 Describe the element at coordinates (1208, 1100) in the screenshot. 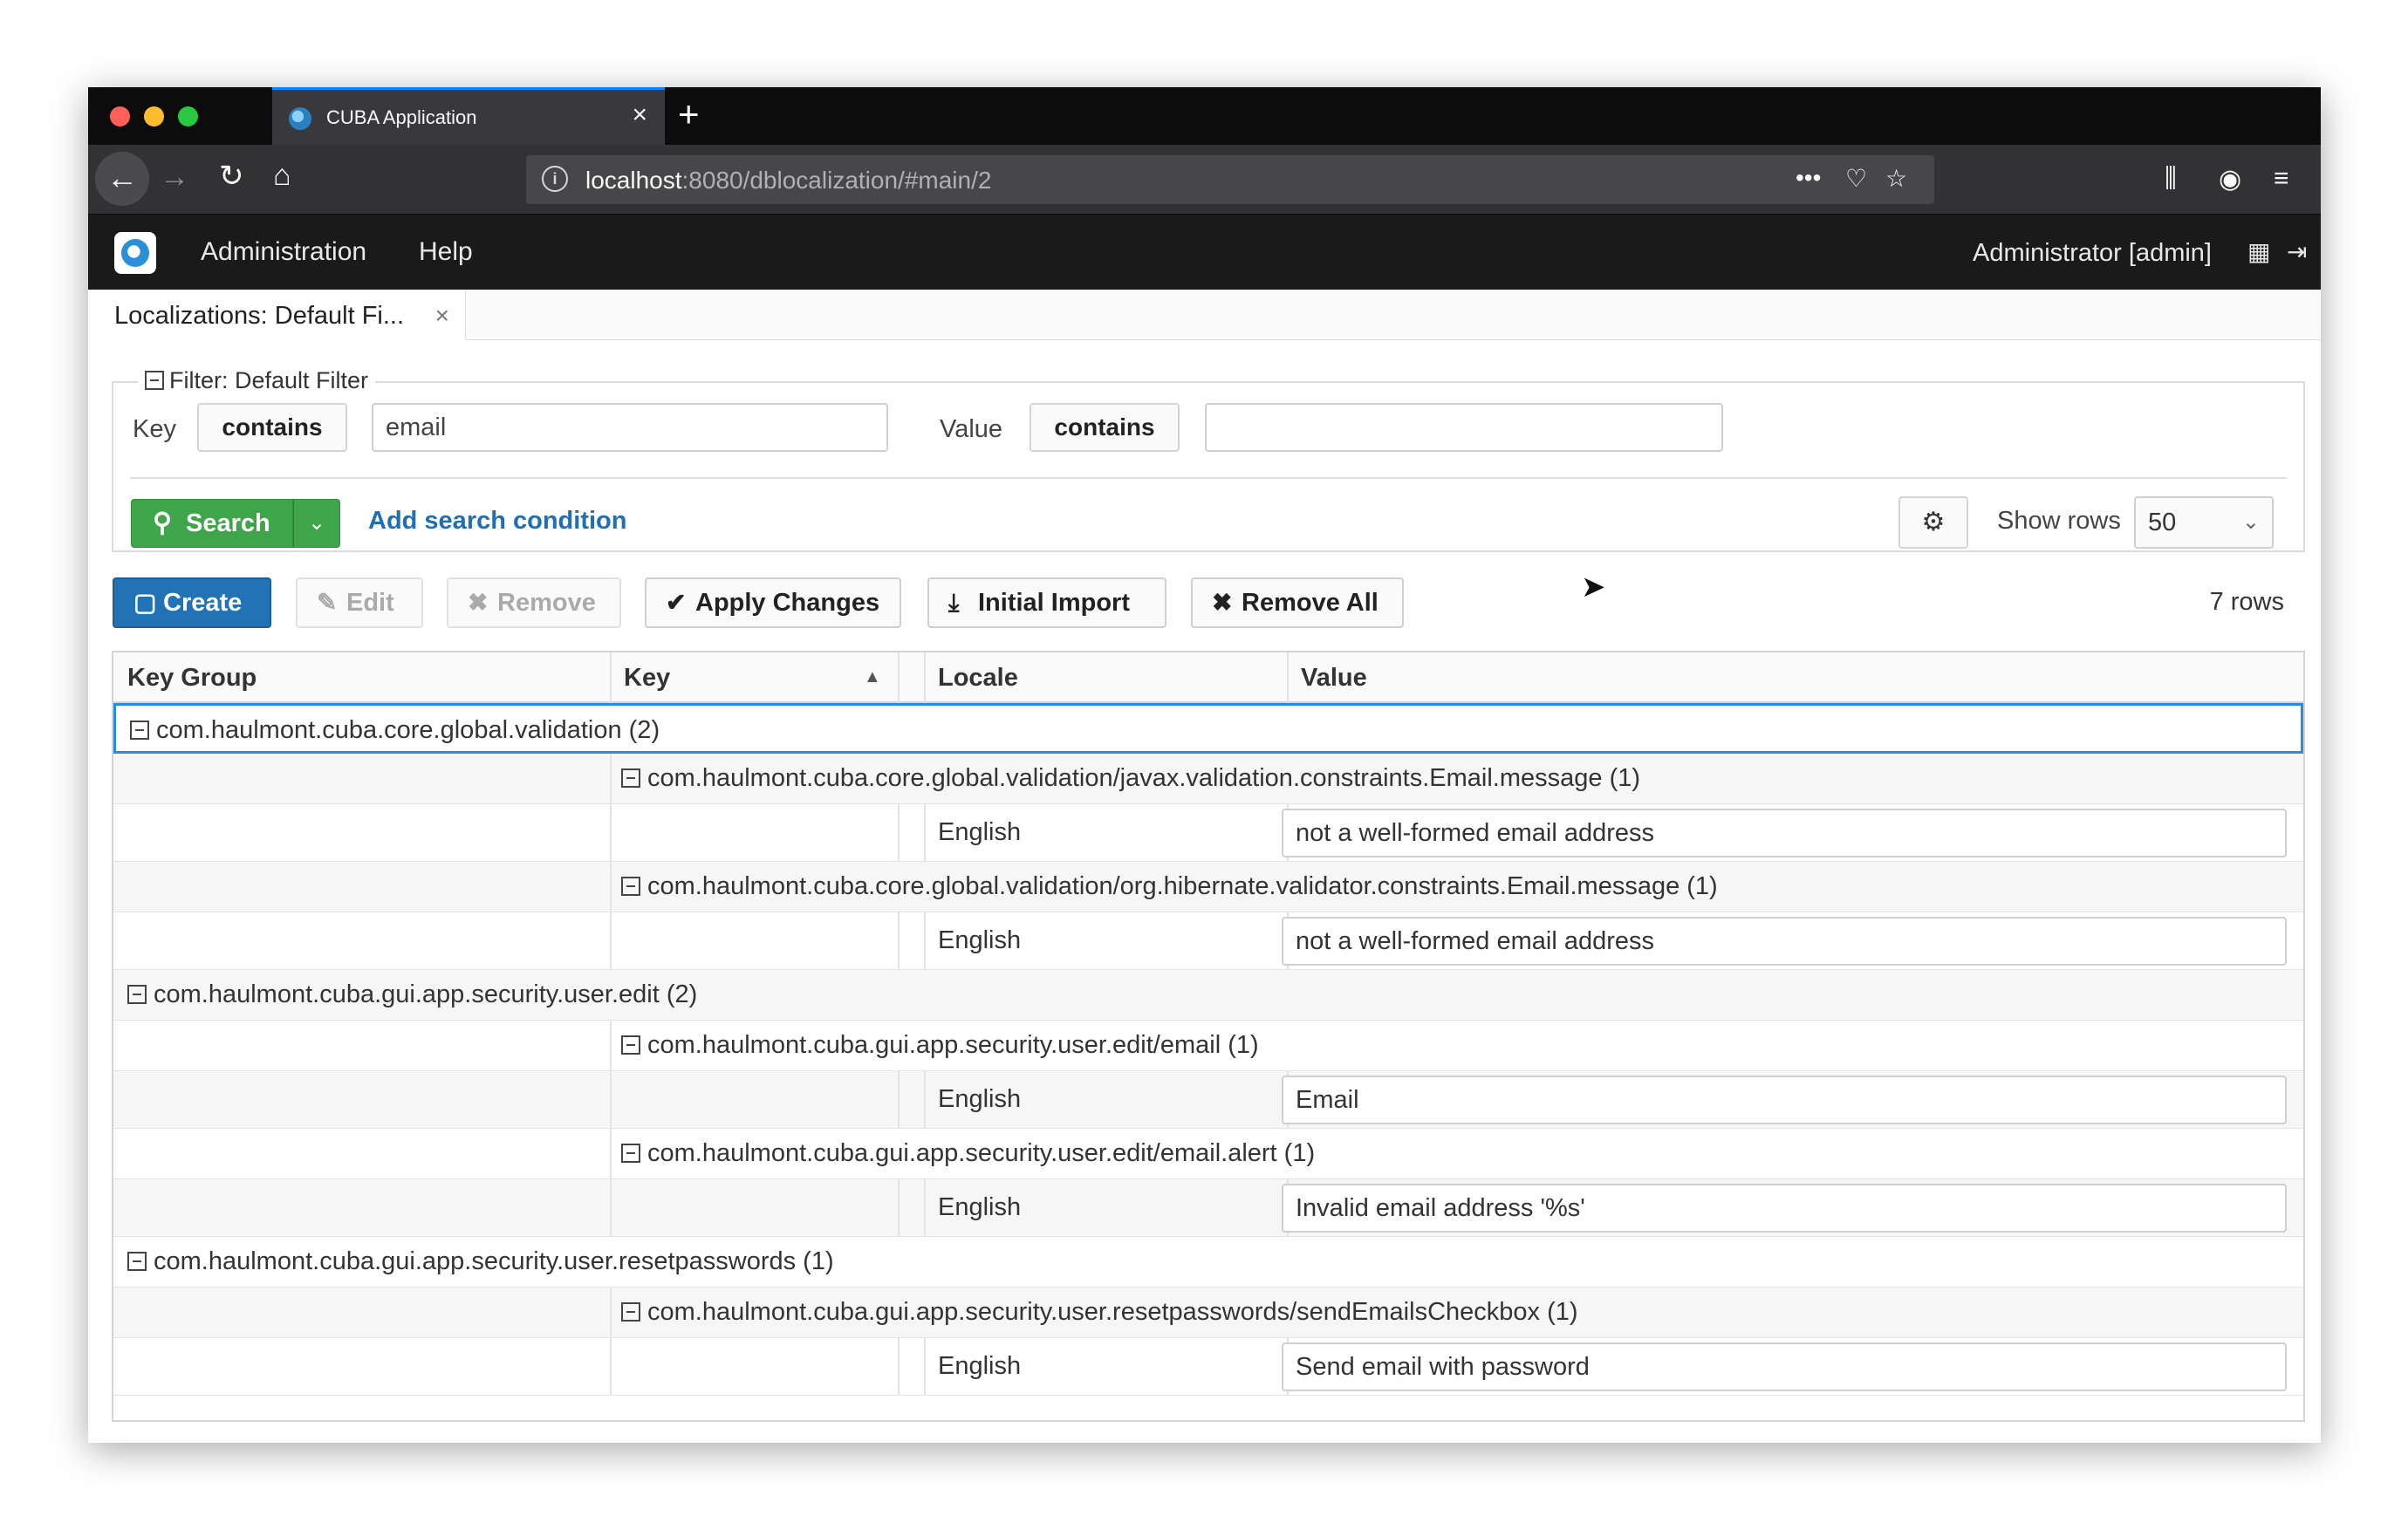

I see `table-row: English Email` at that location.